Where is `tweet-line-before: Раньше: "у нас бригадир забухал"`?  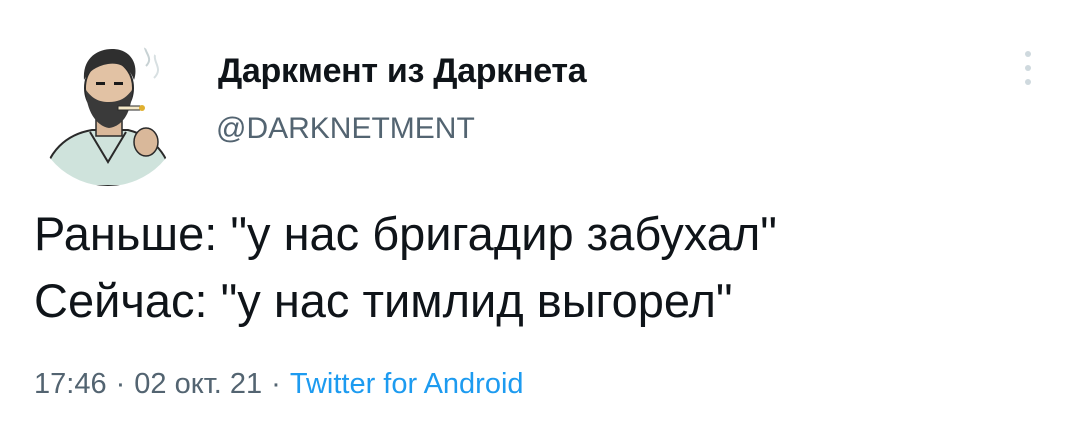
tweet-line-before: Раньше: "у нас бригадир забухал" is located at coordinates (405, 233).